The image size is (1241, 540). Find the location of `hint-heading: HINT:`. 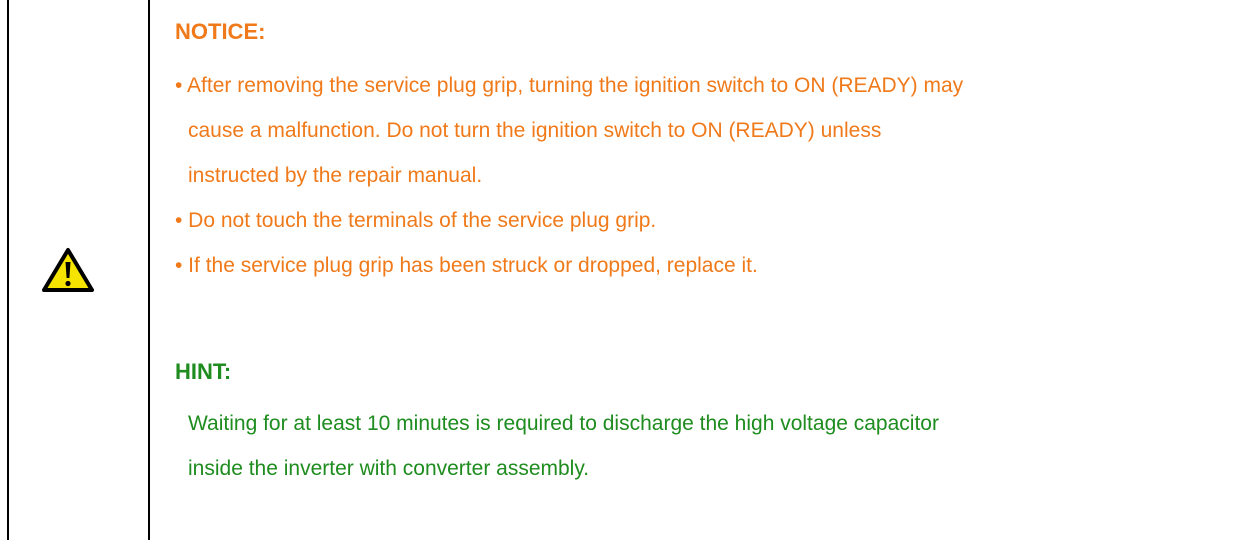

hint-heading: HINT: is located at coordinates (203, 371).